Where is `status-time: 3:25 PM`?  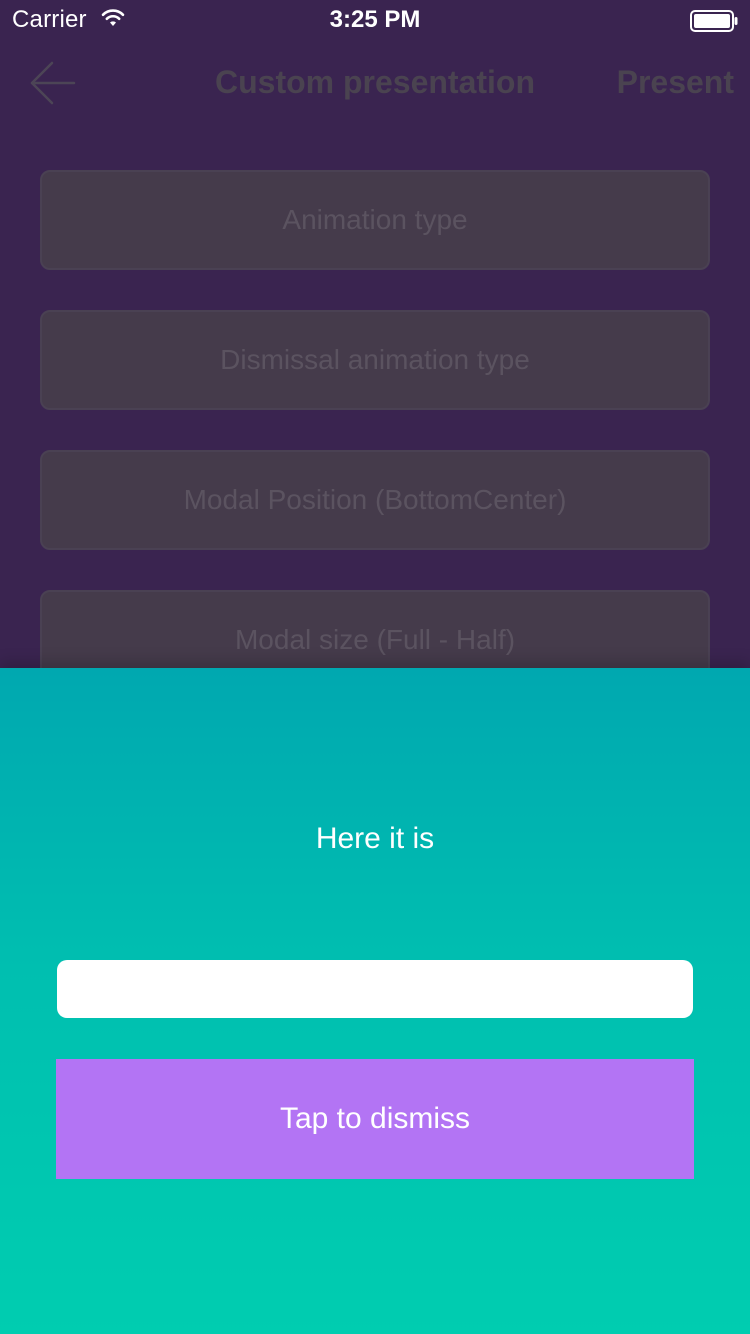 status-time: 3:25 PM is located at coordinates (375, 19).